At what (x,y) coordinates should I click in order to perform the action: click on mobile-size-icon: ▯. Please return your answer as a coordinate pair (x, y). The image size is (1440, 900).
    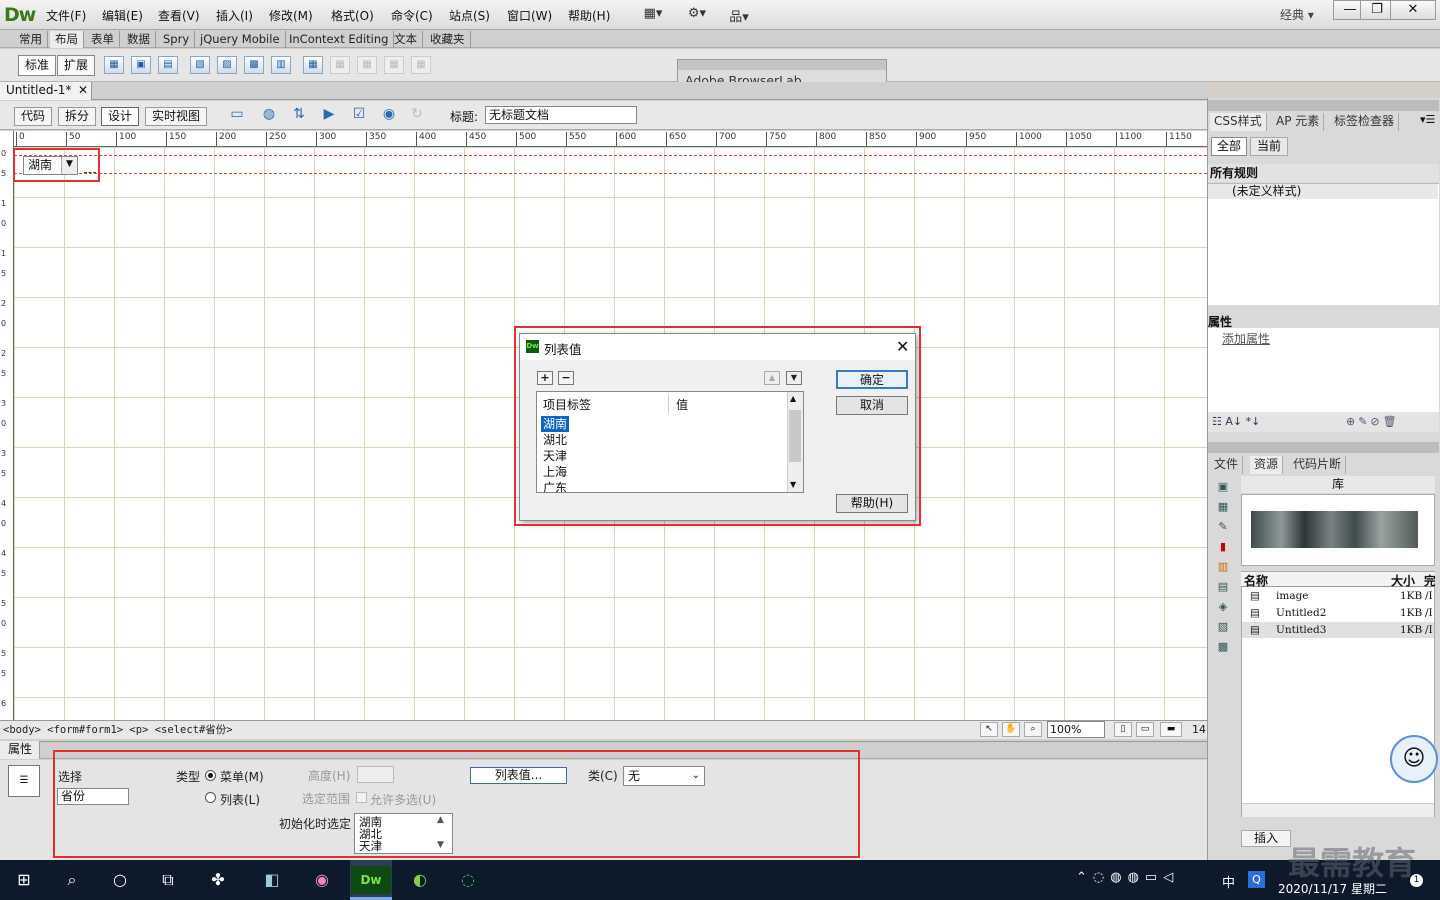
    Looking at the image, I should click on (1123, 729).